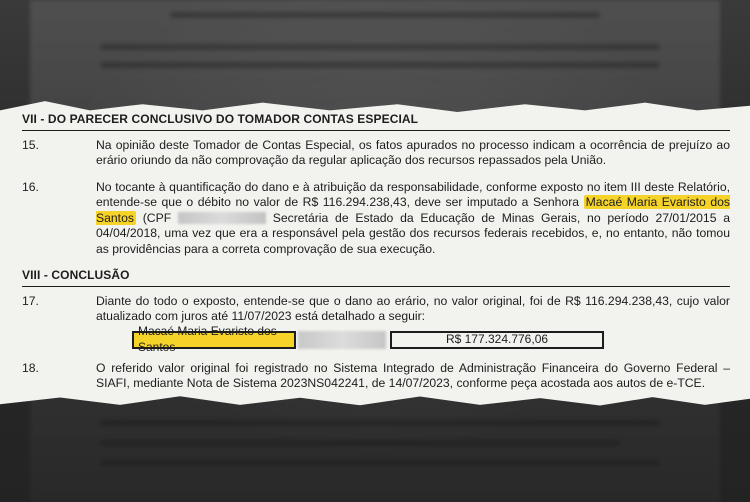  I want to click on paragraph-number: 18., so click(30, 367).